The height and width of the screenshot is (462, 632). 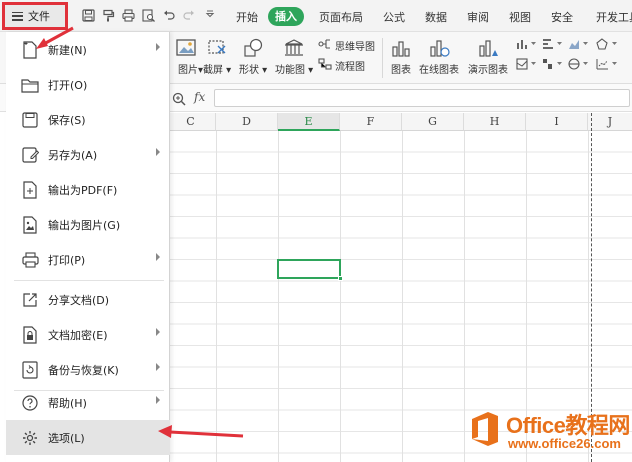 What do you see at coordinates (553, 44) in the screenshot?
I see `bar-chart-icon` at bounding box center [553, 44].